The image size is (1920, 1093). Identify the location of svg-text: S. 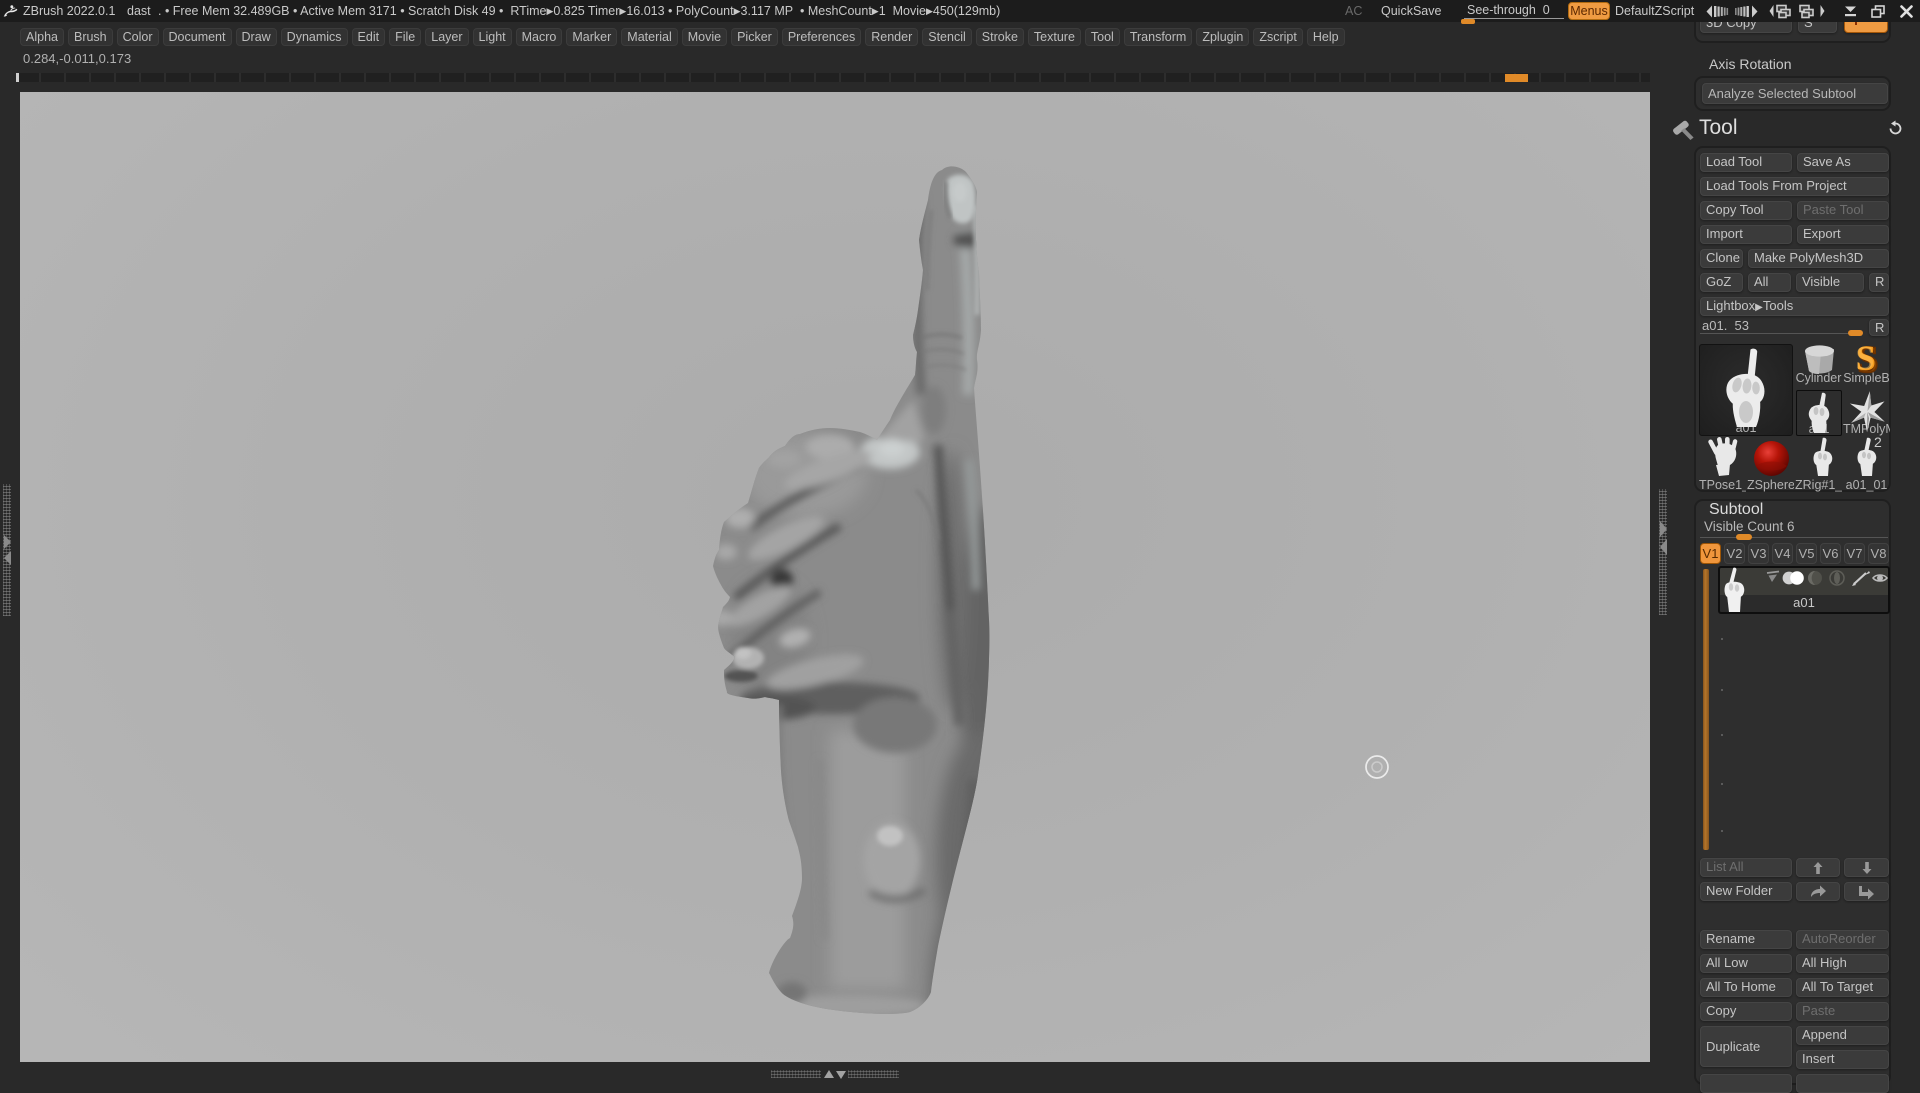
(1865, 359).